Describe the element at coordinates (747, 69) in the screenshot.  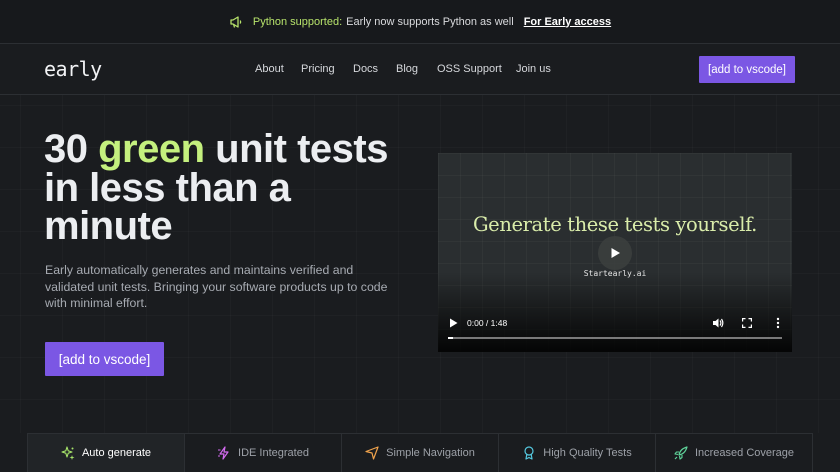
I see `add-to-vscode-nav-button: [add to vscode]` at that location.